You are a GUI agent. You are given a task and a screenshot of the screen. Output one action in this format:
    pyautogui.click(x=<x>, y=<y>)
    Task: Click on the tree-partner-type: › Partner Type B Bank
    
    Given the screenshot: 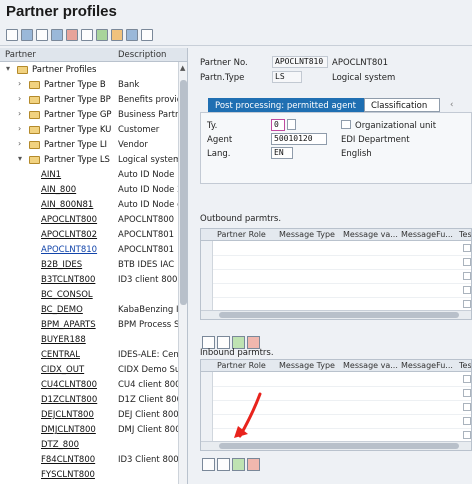 What is the action you would take?
    pyautogui.click(x=89, y=86)
    